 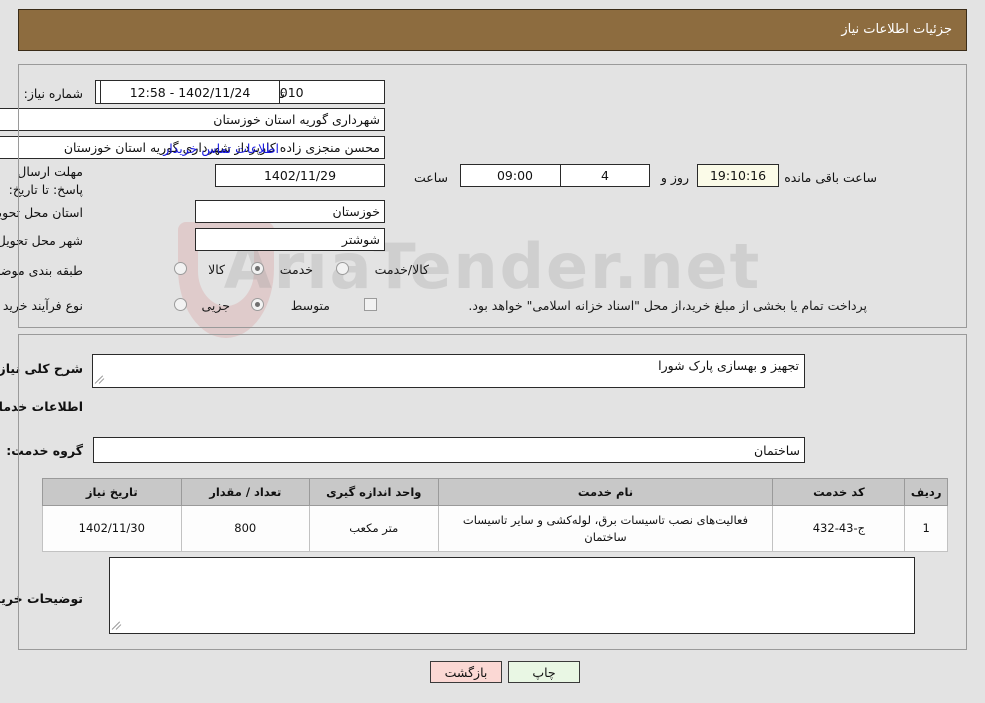 What do you see at coordinates (112, 492) in the screenshot?
I see `col-need-date: تاریخ نیاز` at bounding box center [112, 492].